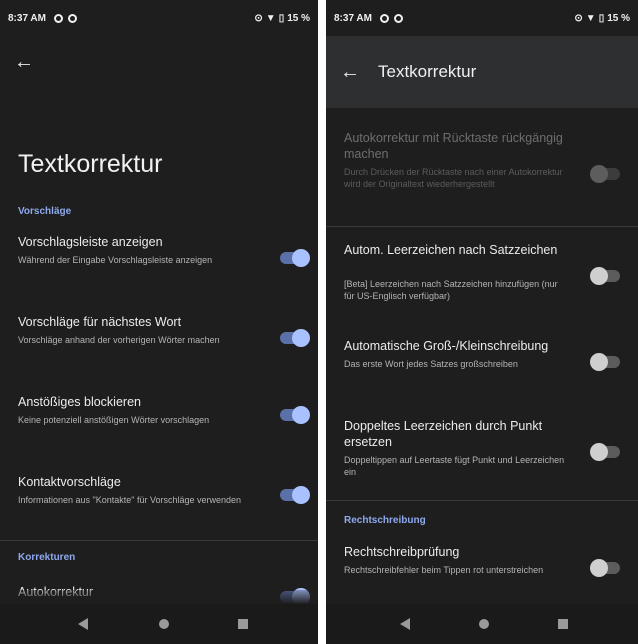 Image resolution: width=638 pixels, height=644 pixels. Describe the element at coordinates (69, 482) in the screenshot. I see `setting-title: Kontaktvorschläge` at that location.